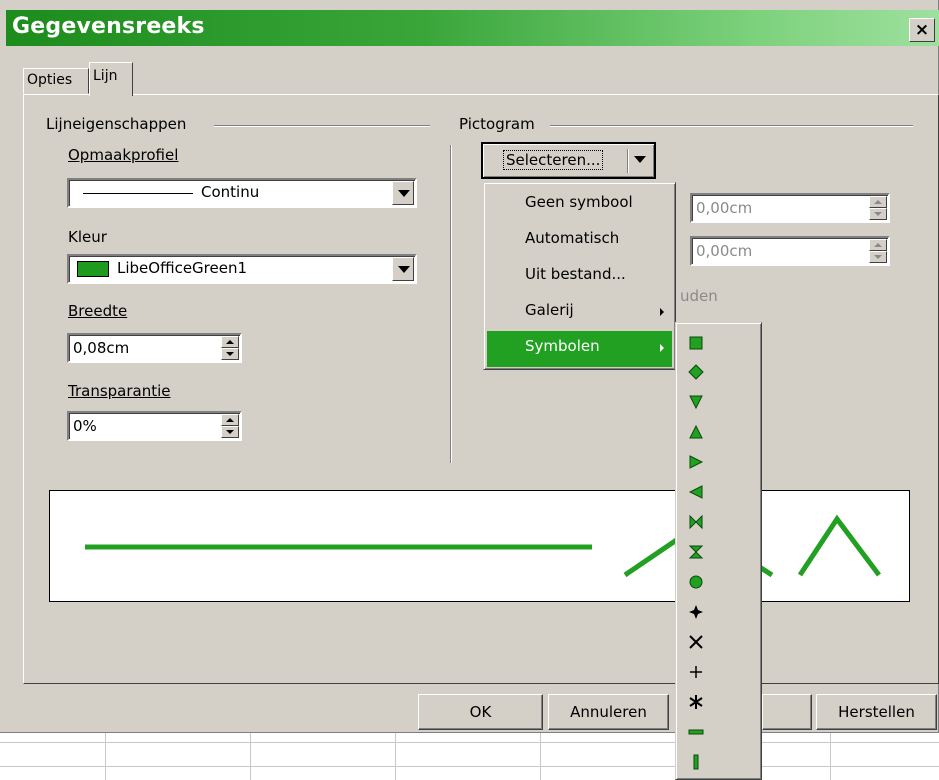 This screenshot has height=780, width=939. I want to click on triangle-right-icon, so click(696, 462).